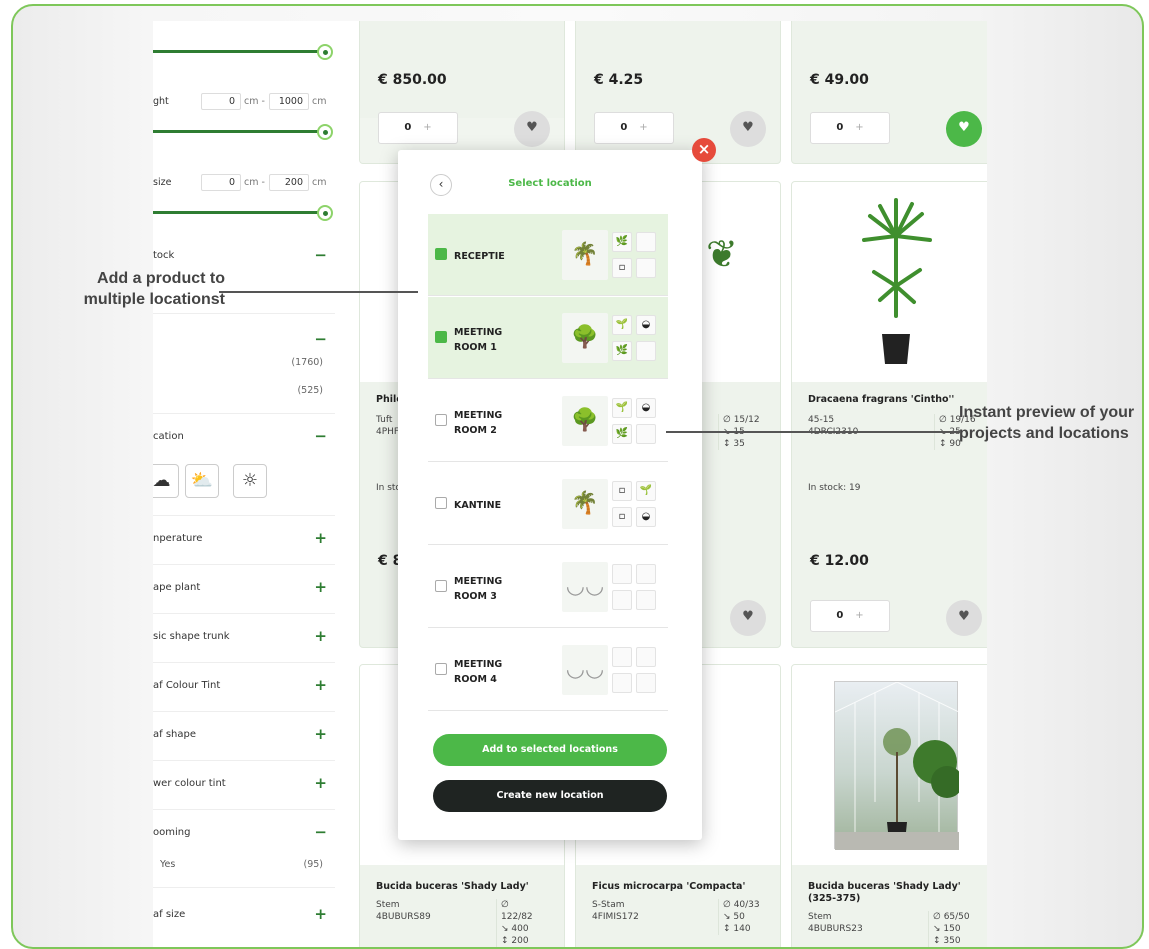 This screenshot has width=1149, height=949. What do you see at coordinates (244, 637) in the screenshot?
I see `facet-shape-trunk: sic shape trunk +` at bounding box center [244, 637].